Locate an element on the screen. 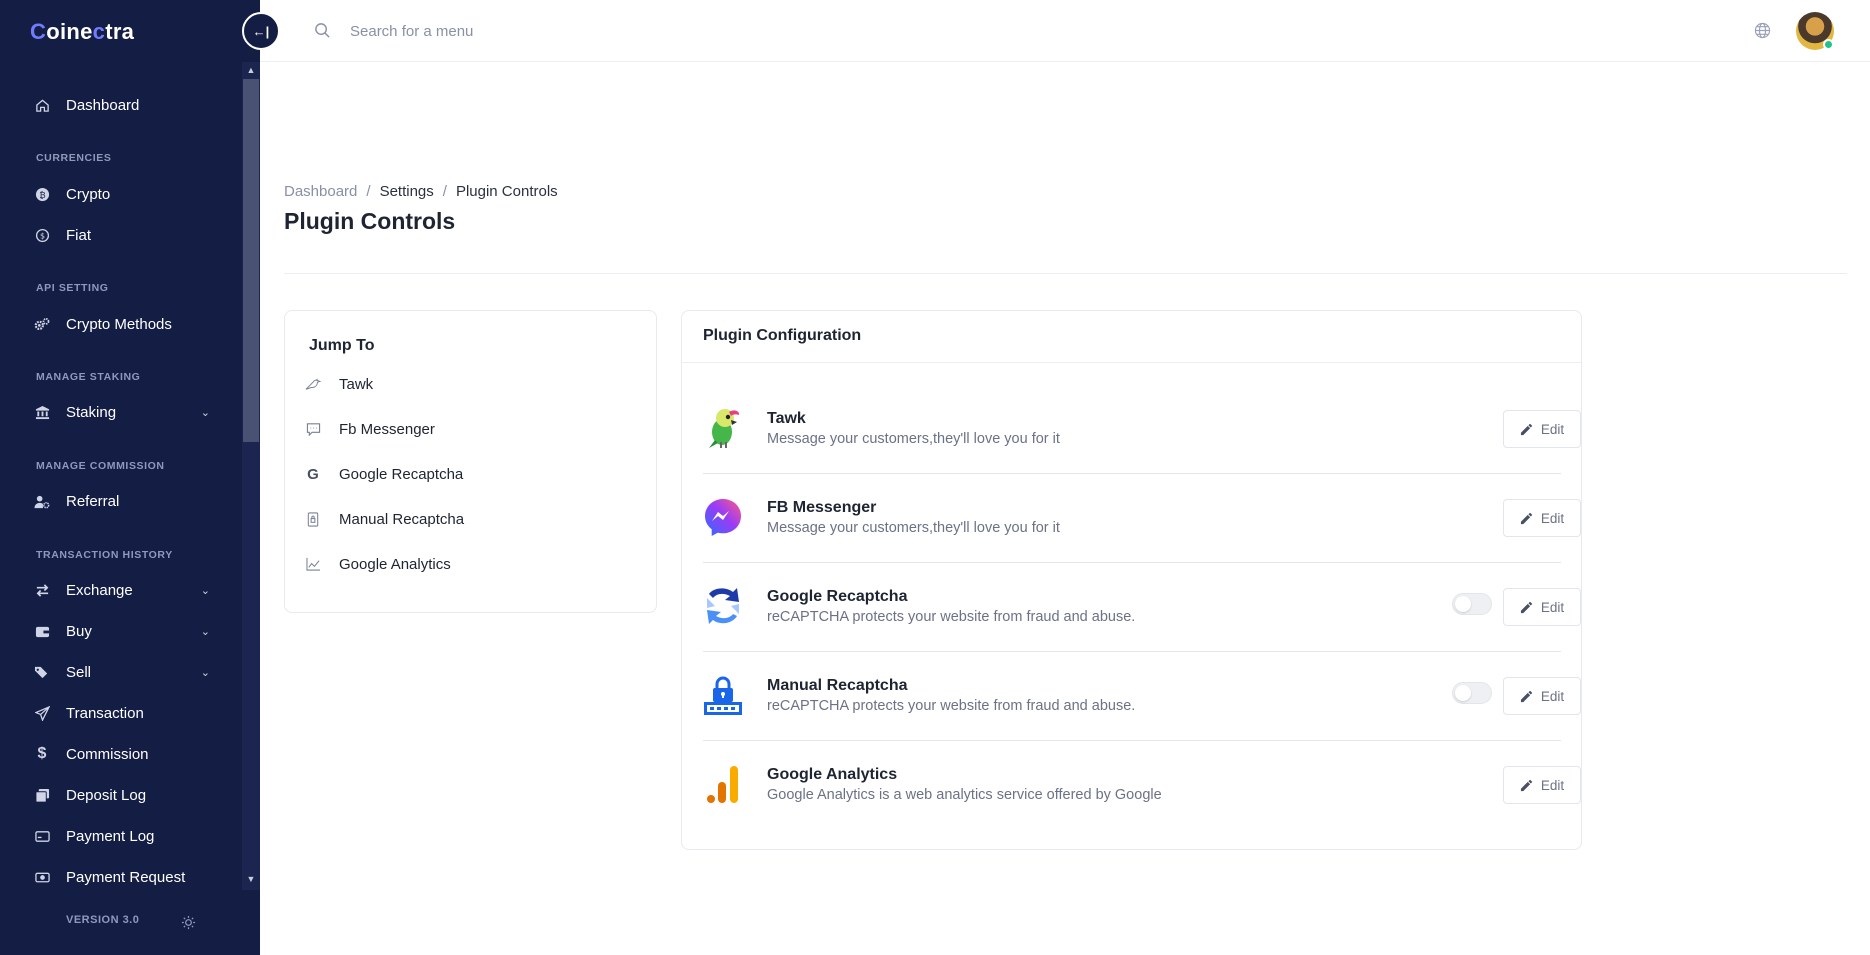  search-input is located at coordinates (550, 31).